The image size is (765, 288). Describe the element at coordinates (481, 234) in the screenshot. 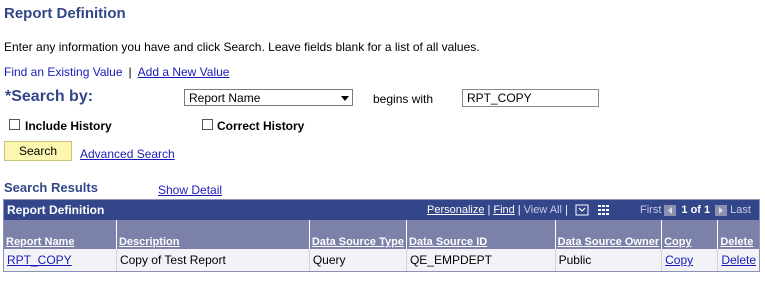

I see `col-data-source-id: Data Source ID` at that location.